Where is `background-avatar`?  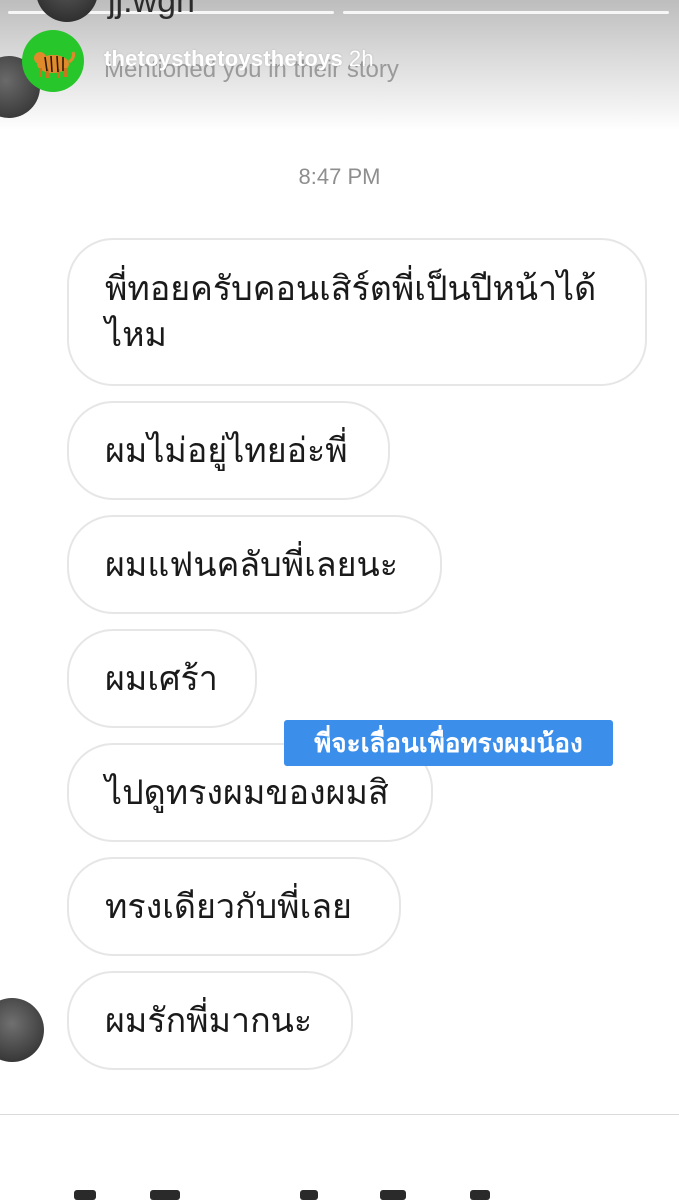
background-avatar is located at coordinates (67, 11).